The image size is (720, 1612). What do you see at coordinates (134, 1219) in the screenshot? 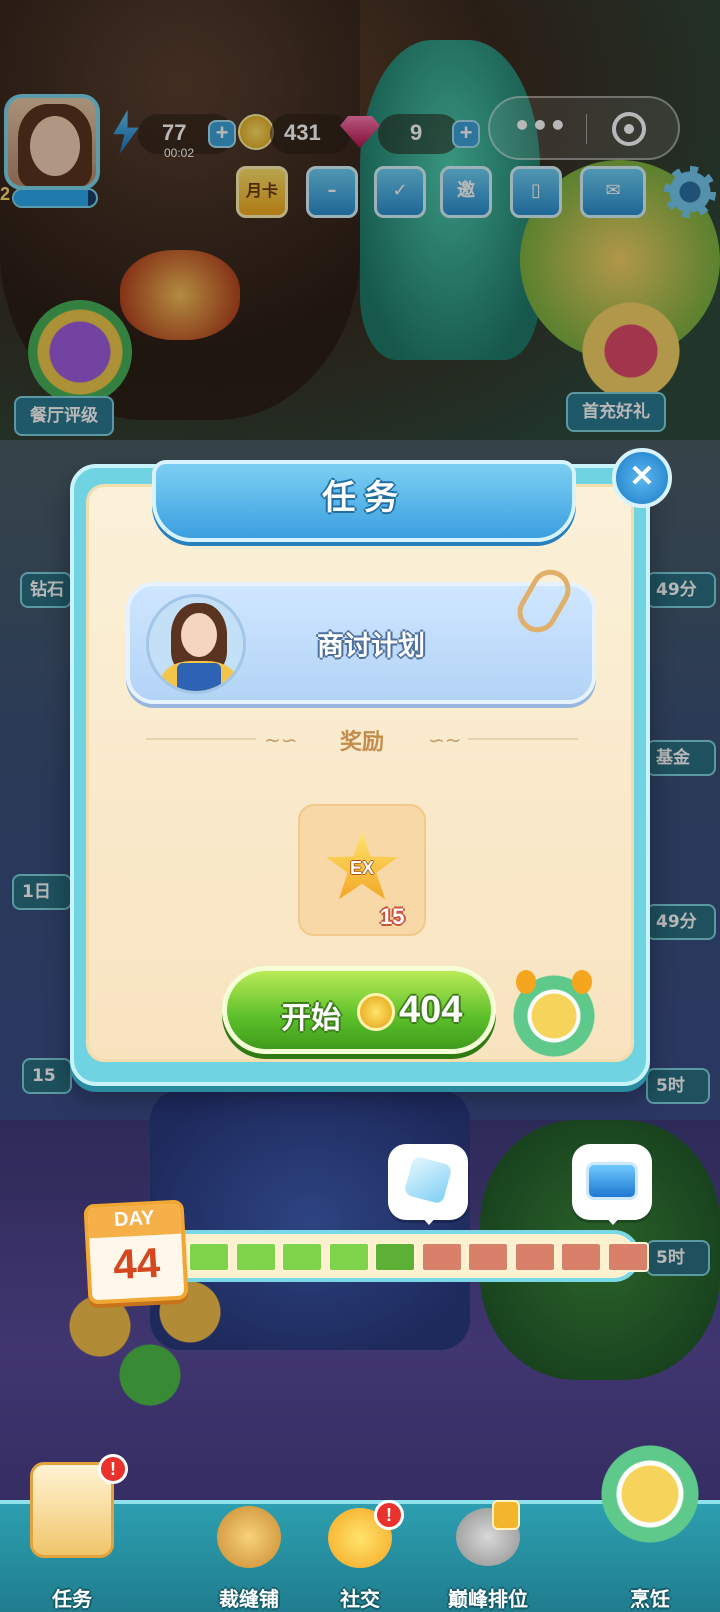
I see `day-label: DAY` at bounding box center [134, 1219].